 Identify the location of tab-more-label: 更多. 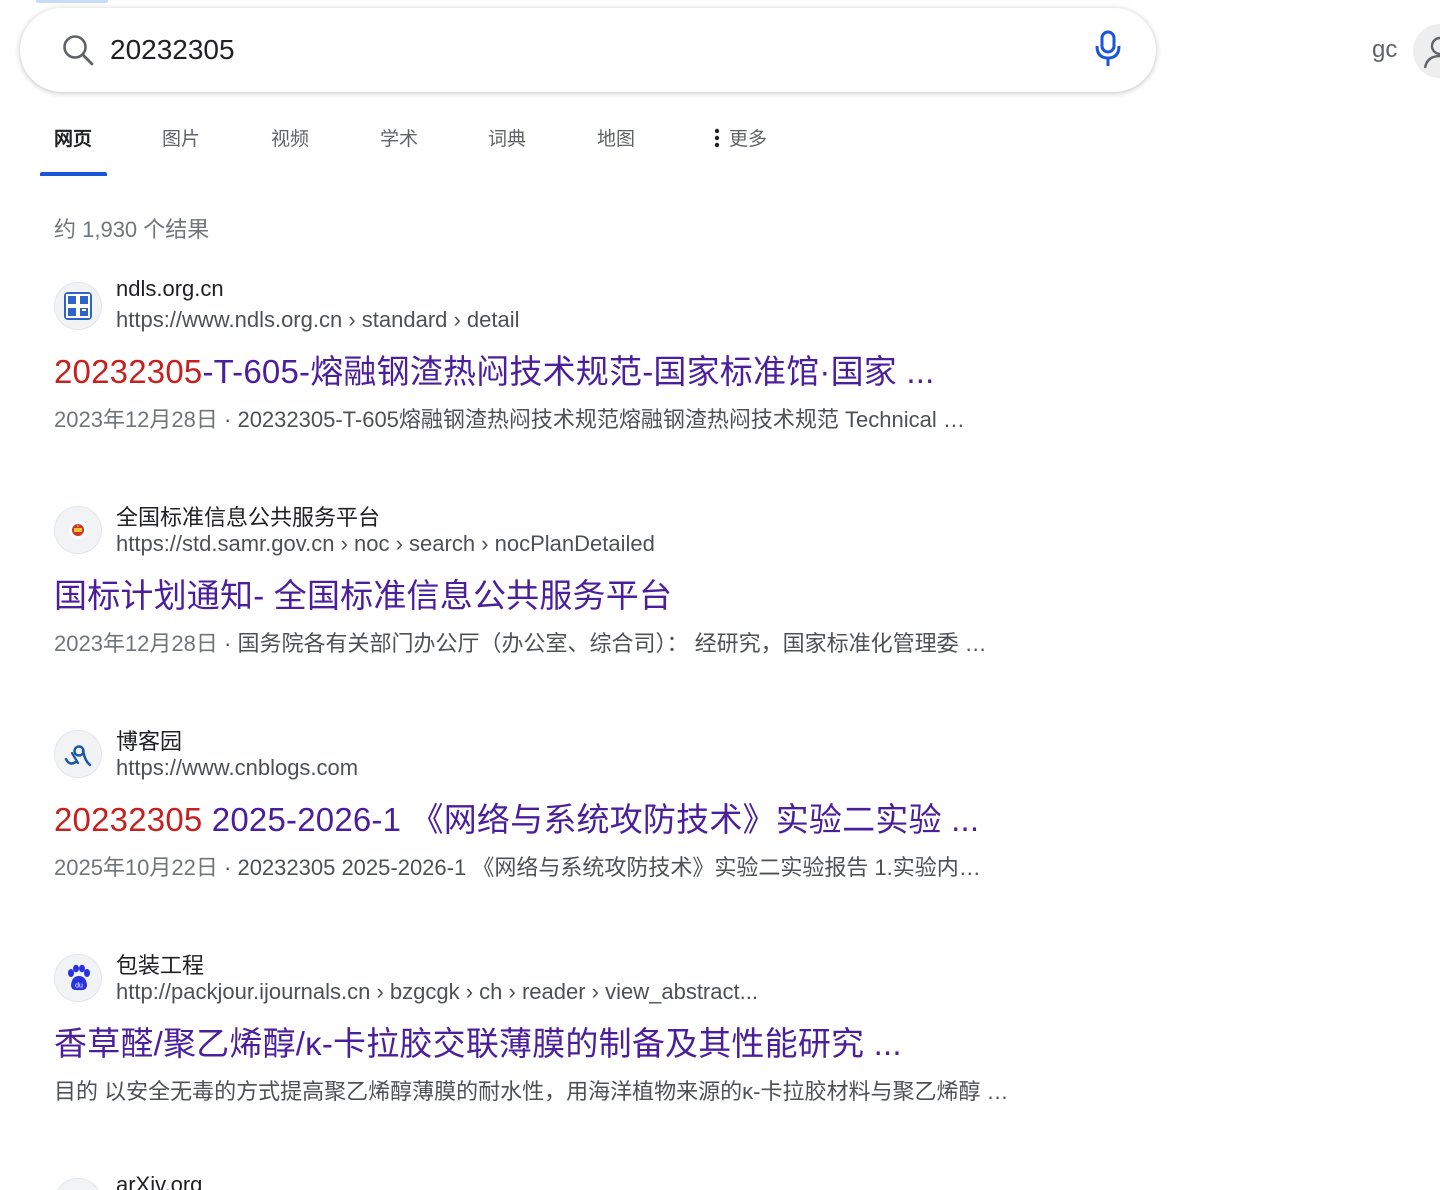
(748, 139).